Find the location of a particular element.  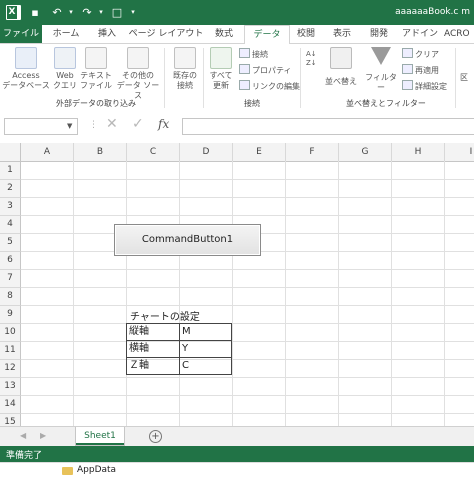

chart-settings-title: チャートの設定 is located at coordinates (165, 317).